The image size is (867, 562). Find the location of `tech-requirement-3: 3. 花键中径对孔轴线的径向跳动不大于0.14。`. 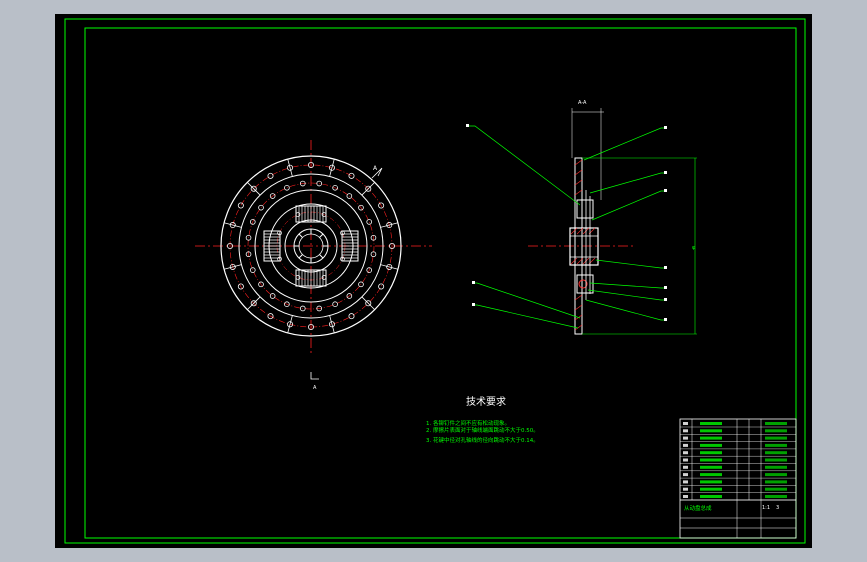

tech-requirement-3: 3. 花键中径对孔轴线的径向跳动不大于0.14。 is located at coordinates (482, 440).